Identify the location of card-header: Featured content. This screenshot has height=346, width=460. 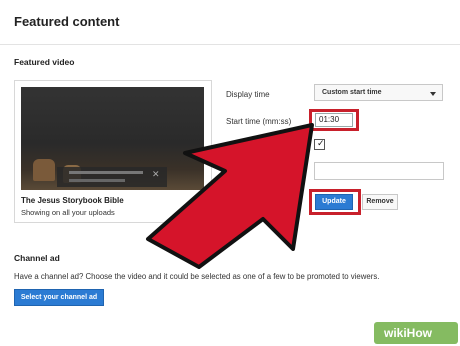
(230, 22).